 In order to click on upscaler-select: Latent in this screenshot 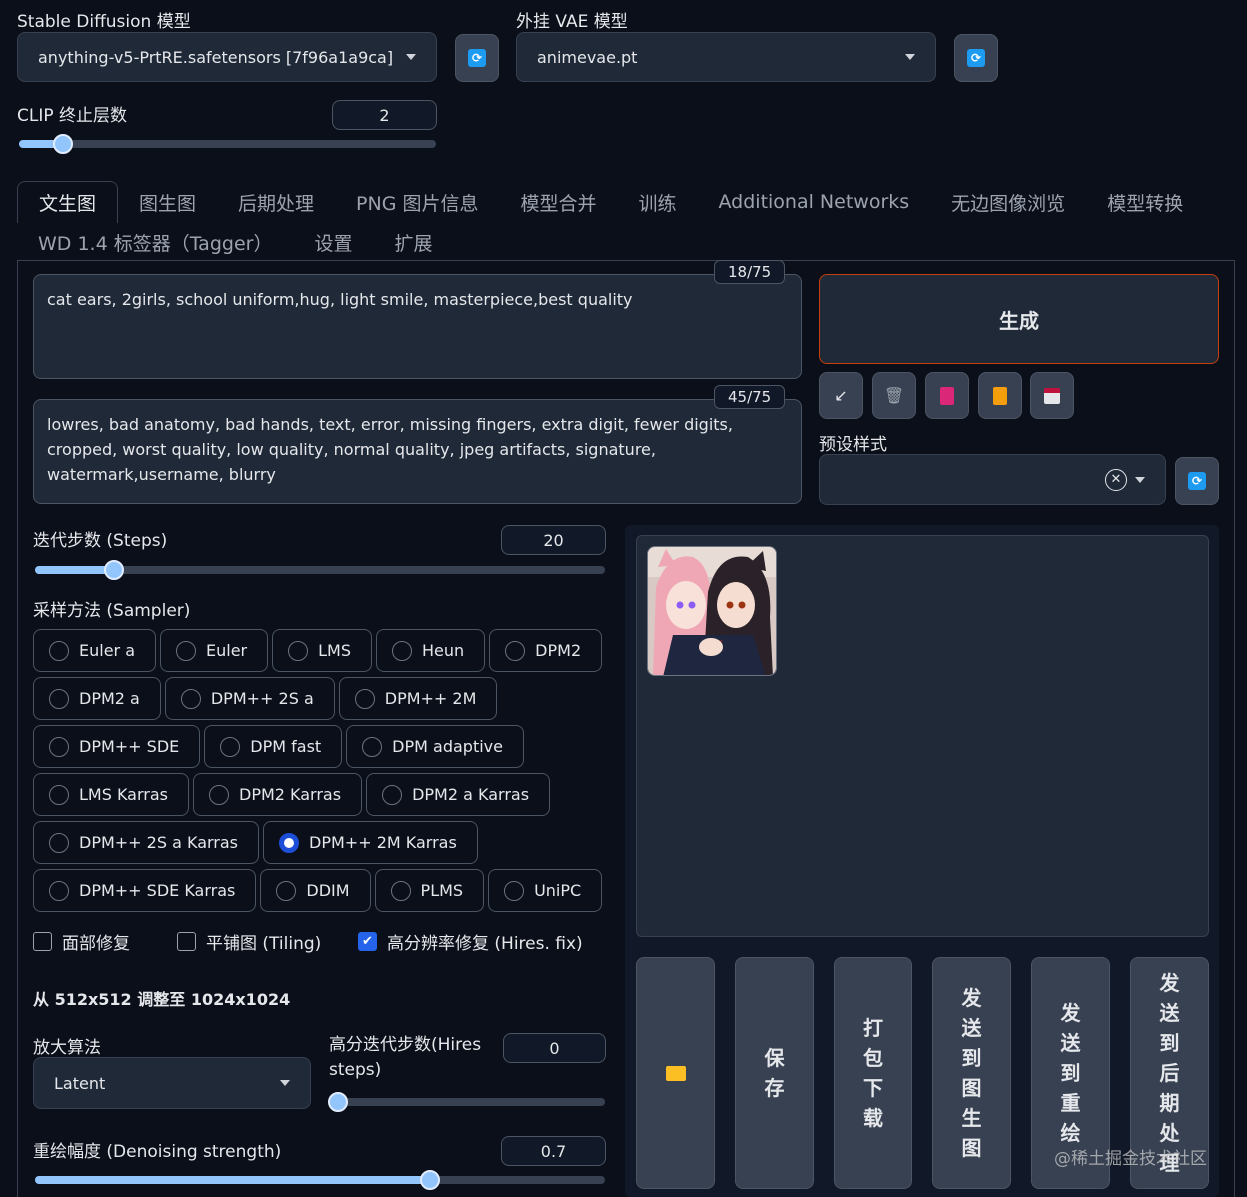, I will do `click(172, 1083)`.